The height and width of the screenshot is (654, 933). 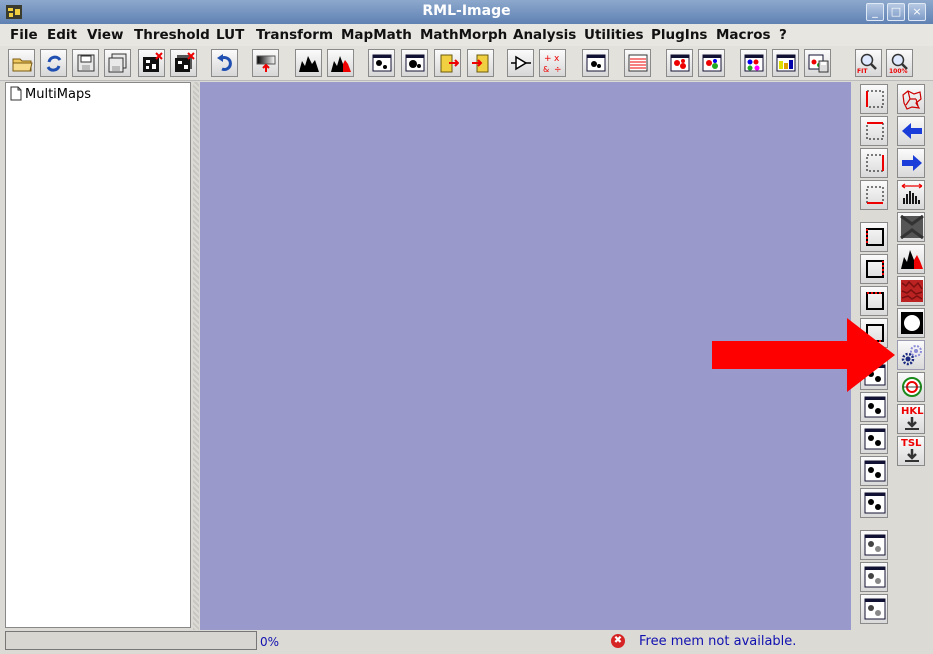 I want to click on menu-help: ?, so click(x=783, y=35).